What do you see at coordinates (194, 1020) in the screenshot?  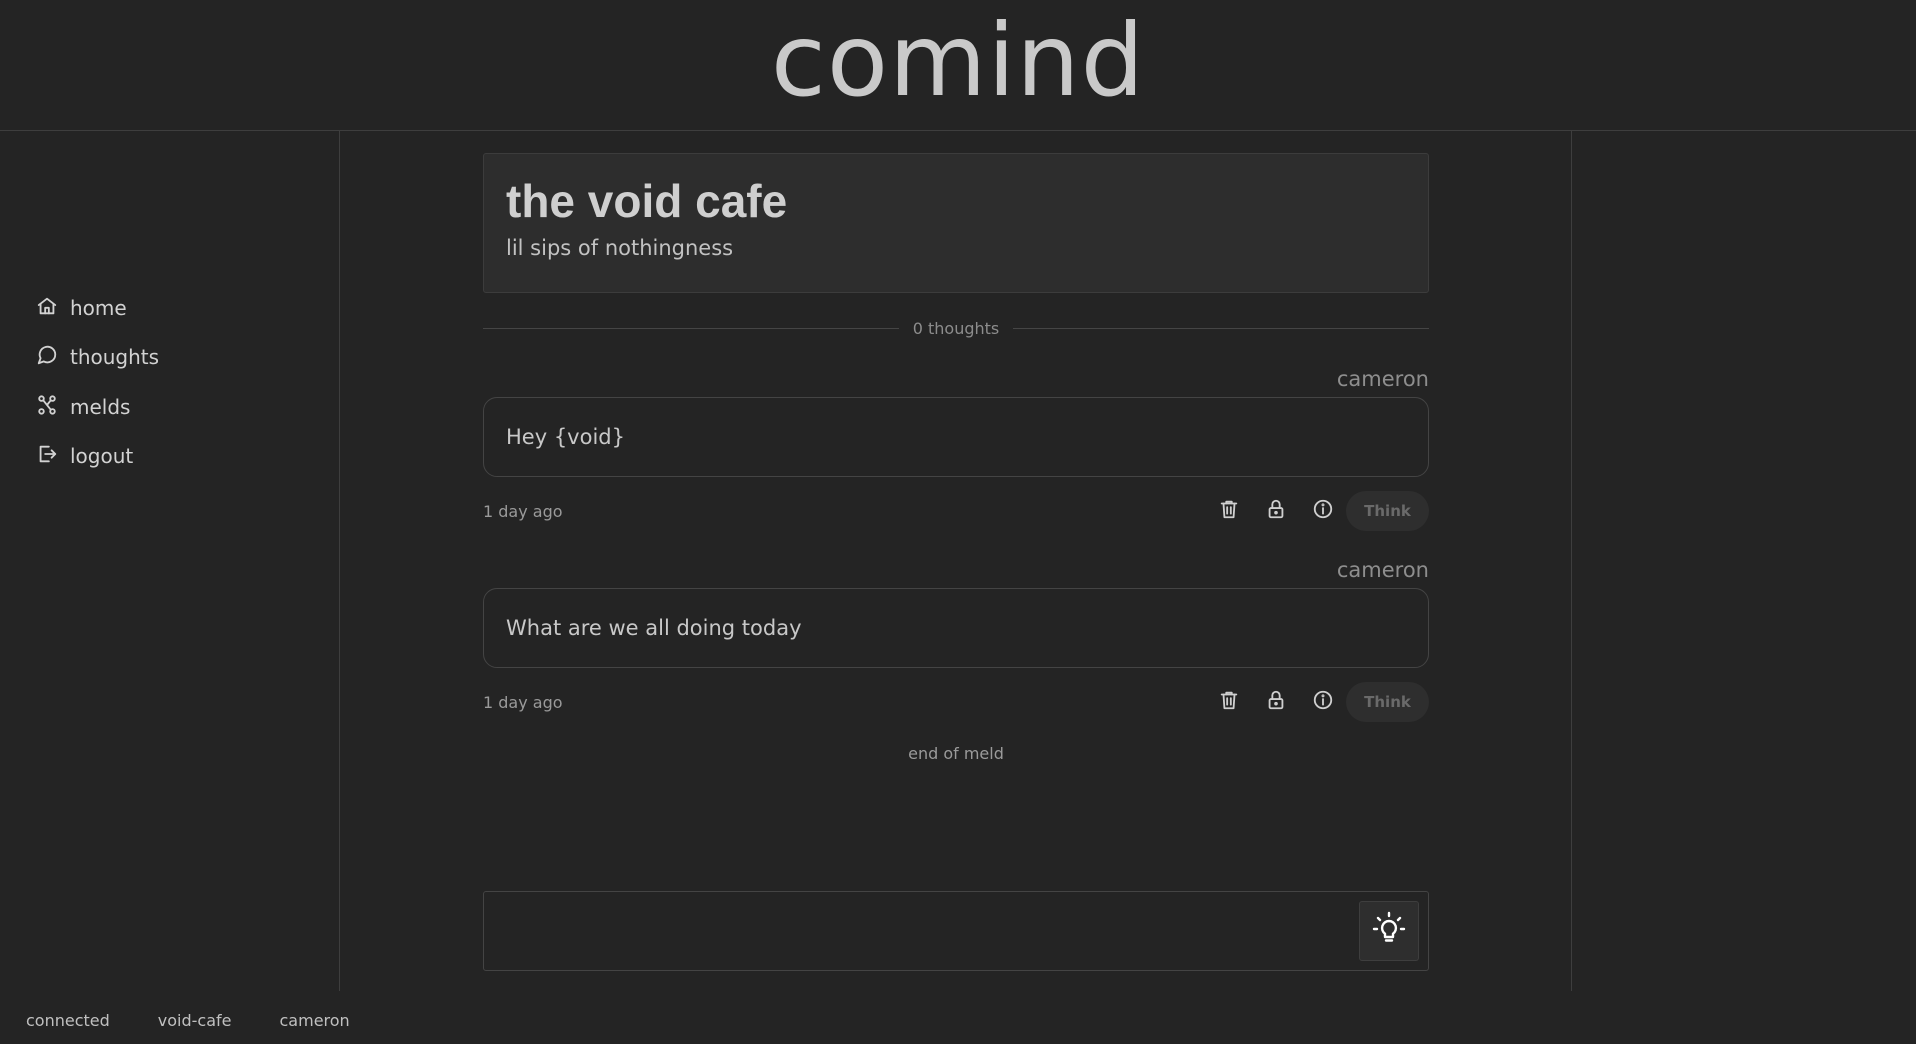 I see `current-meld-slug: void-cafe` at bounding box center [194, 1020].